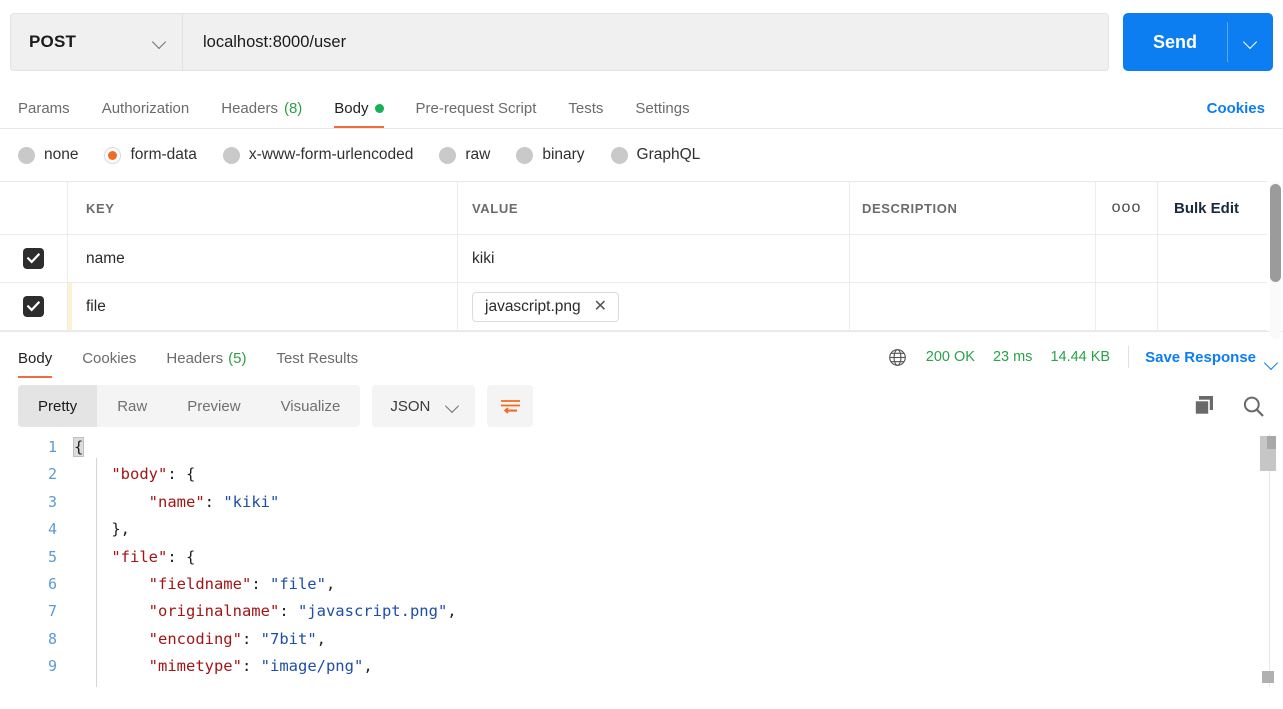 Image resolution: width=1283 pixels, height=709 pixels. Describe the element at coordinates (510, 406) in the screenshot. I see `word-wrap-button` at that location.